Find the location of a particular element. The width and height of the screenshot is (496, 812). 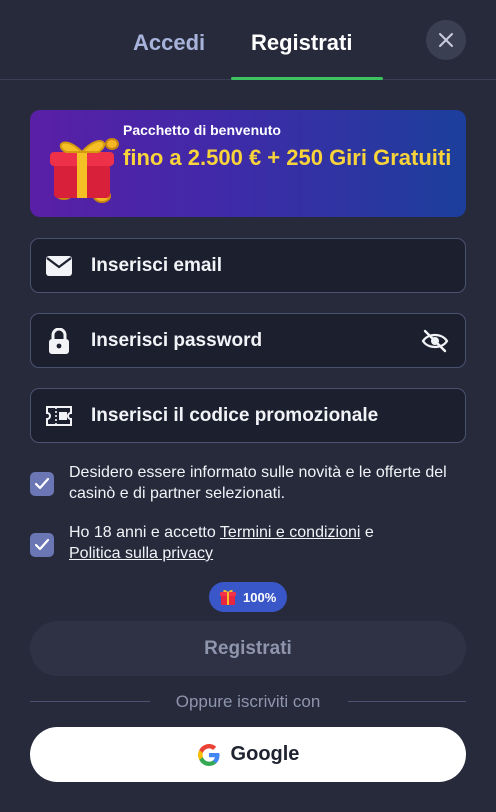

tab-register: Registrati is located at coordinates (301, 43).